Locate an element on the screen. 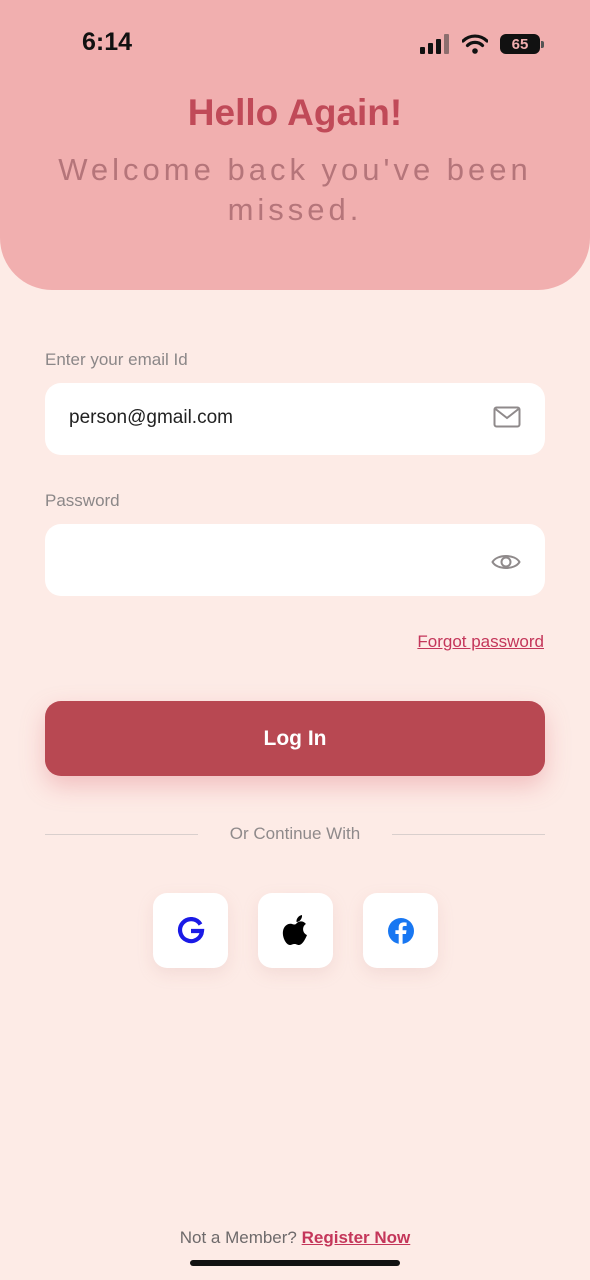 This screenshot has width=590, height=1280. forgot-password-link: Forgot password is located at coordinates (480, 642).